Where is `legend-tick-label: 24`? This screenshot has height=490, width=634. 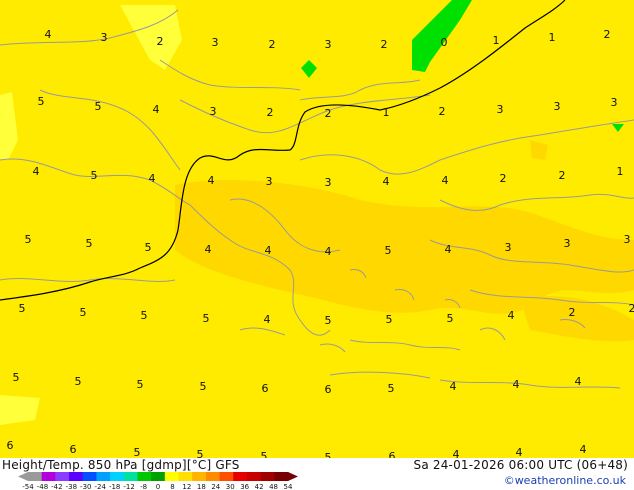
legend-tick-label: 24 is located at coordinates (215, 486).